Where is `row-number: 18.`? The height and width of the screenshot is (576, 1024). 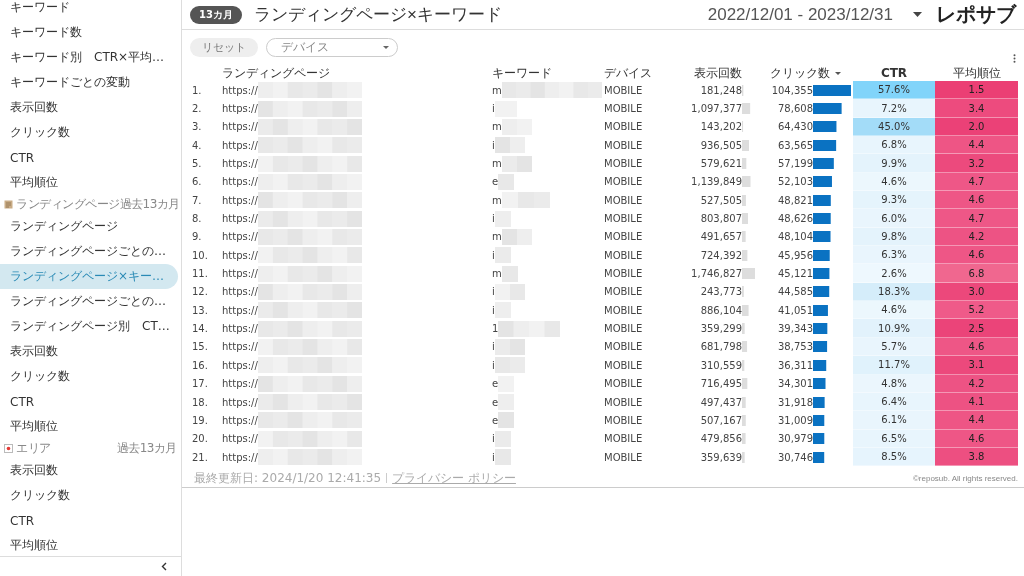 row-number: 18. is located at coordinates (200, 402).